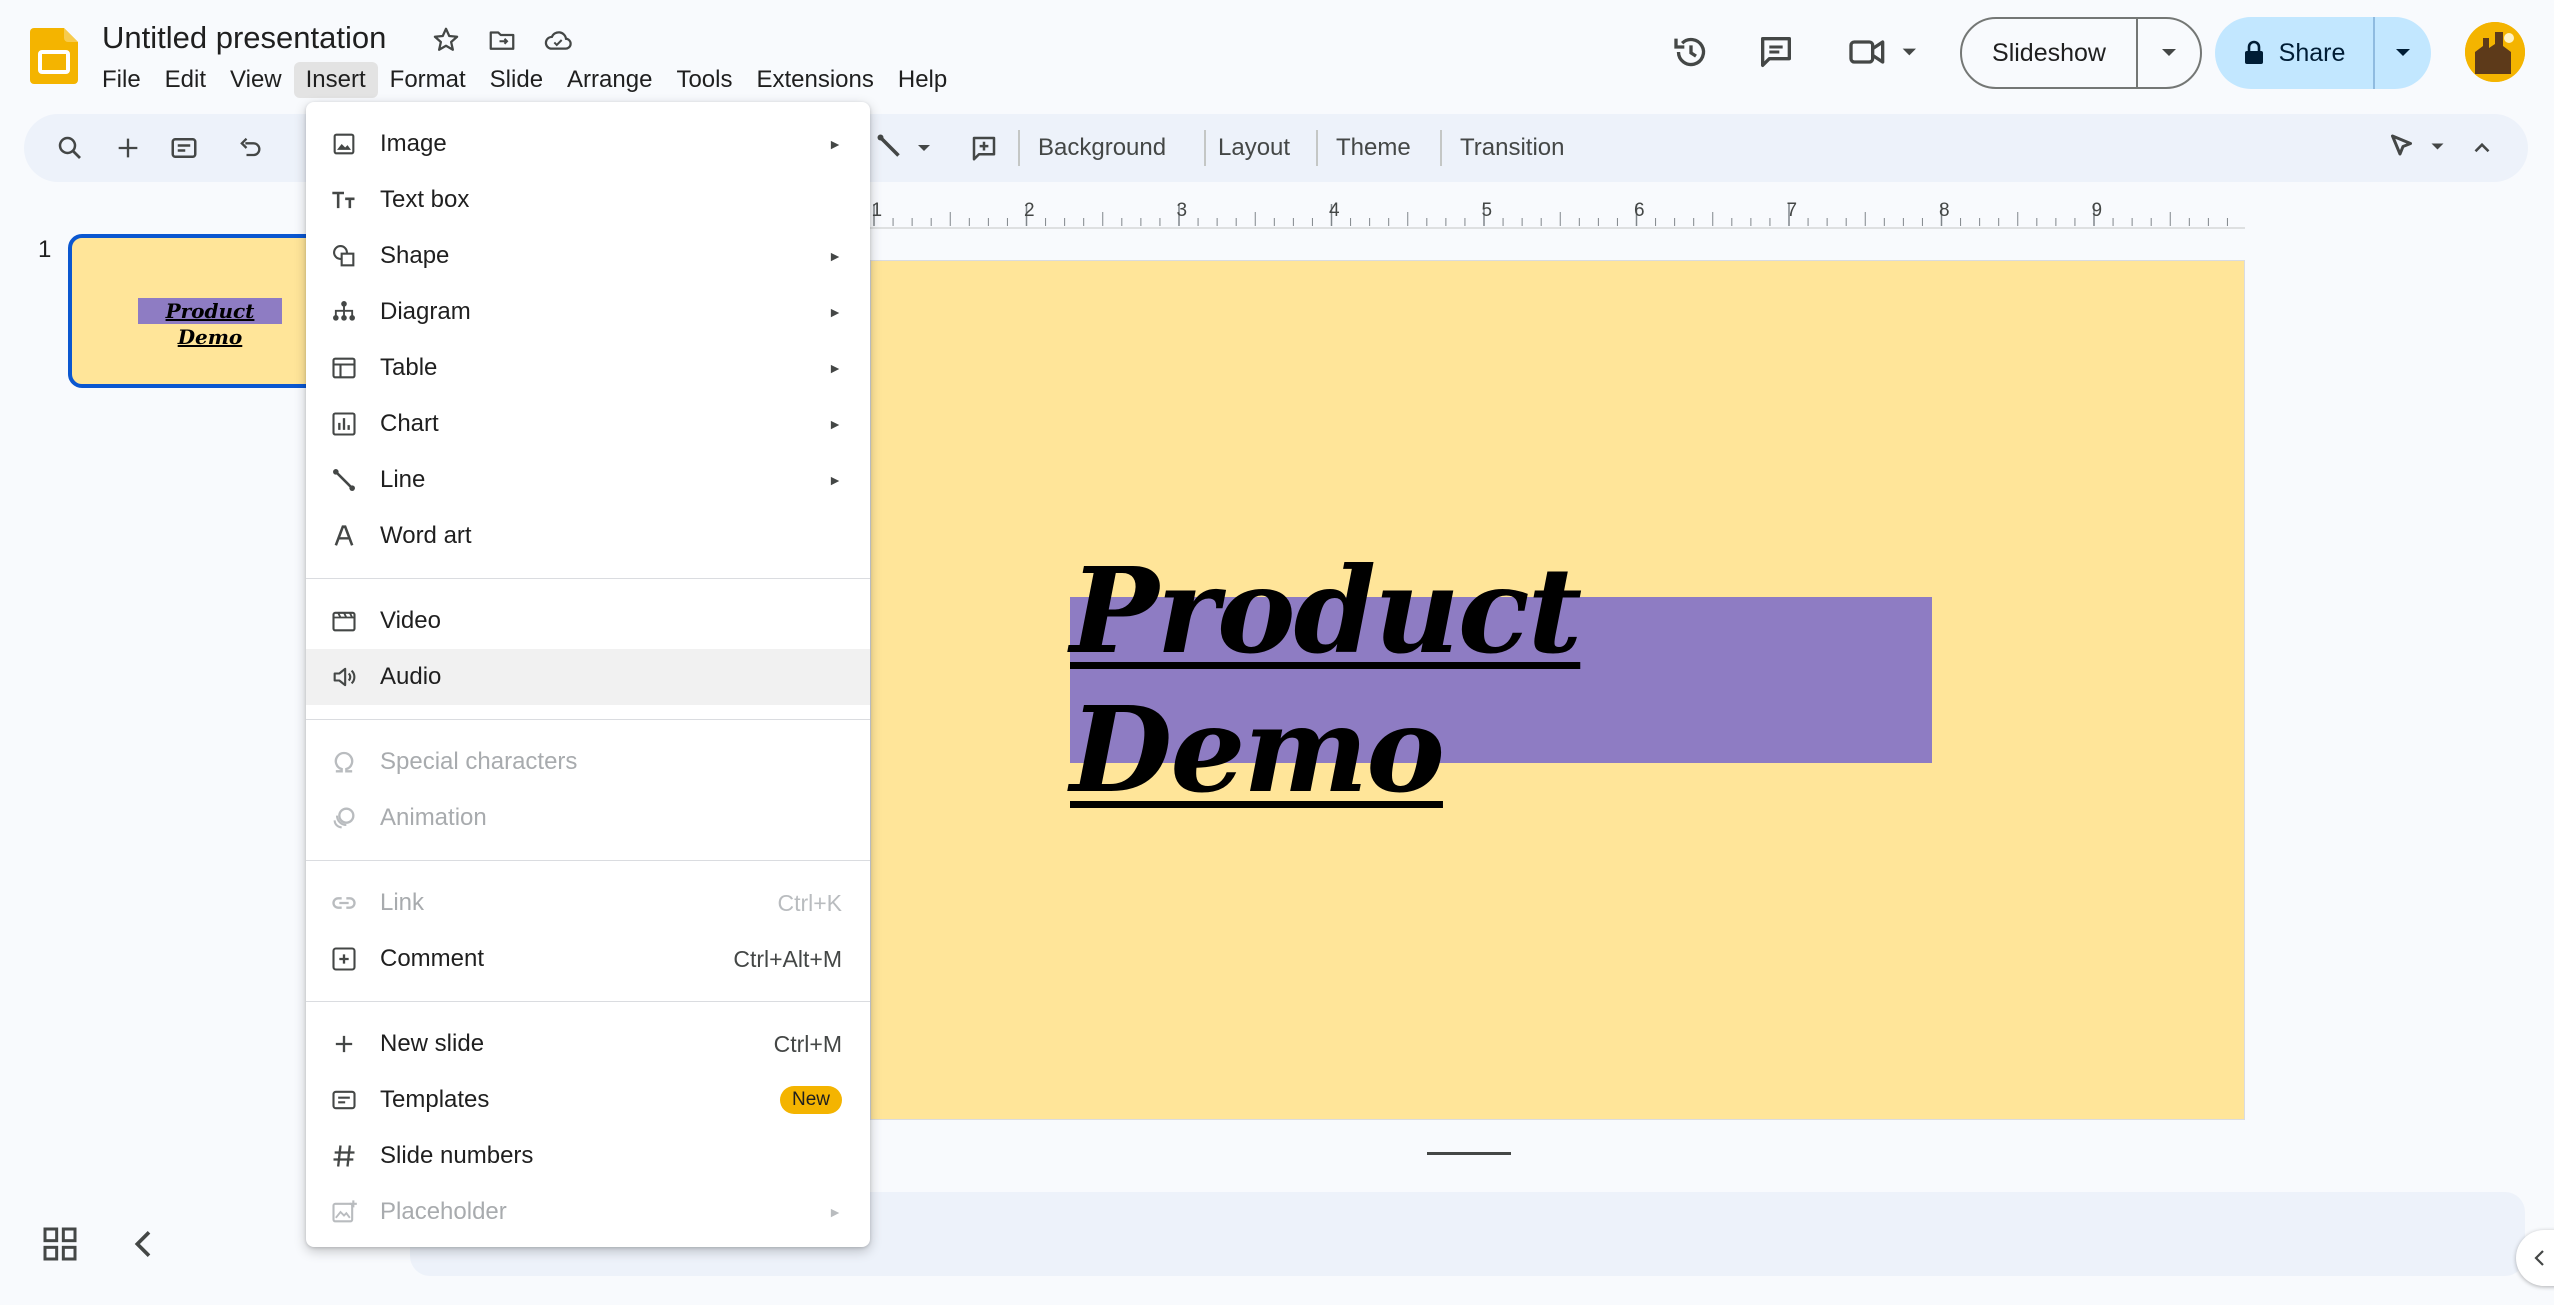 The image size is (2554, 1305). Describe the element at coordinates (144, 1244) in the screenshot. I see `collapse-filmstrip-icon` at that location.